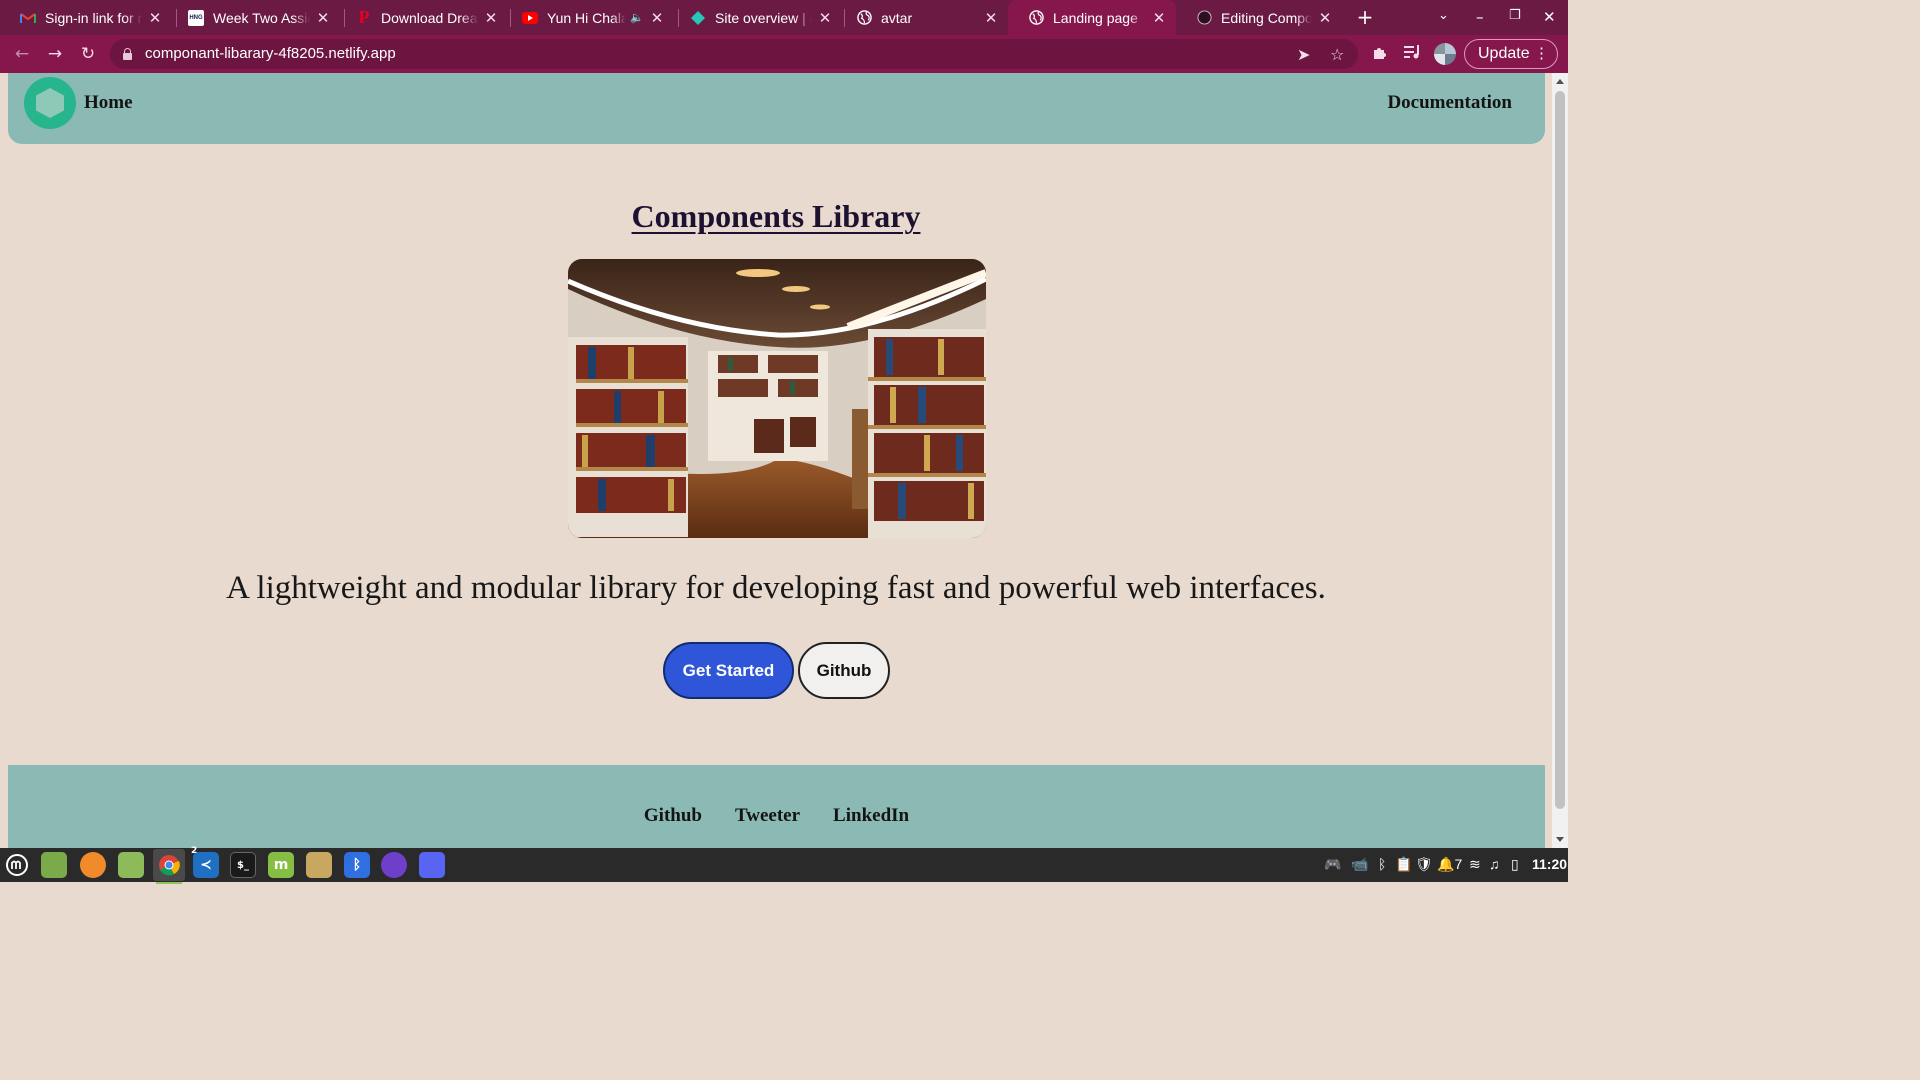 The height and width of the screenshot is (1080, 1920). I want to click on page-title: Components Library, so click(776, 216).